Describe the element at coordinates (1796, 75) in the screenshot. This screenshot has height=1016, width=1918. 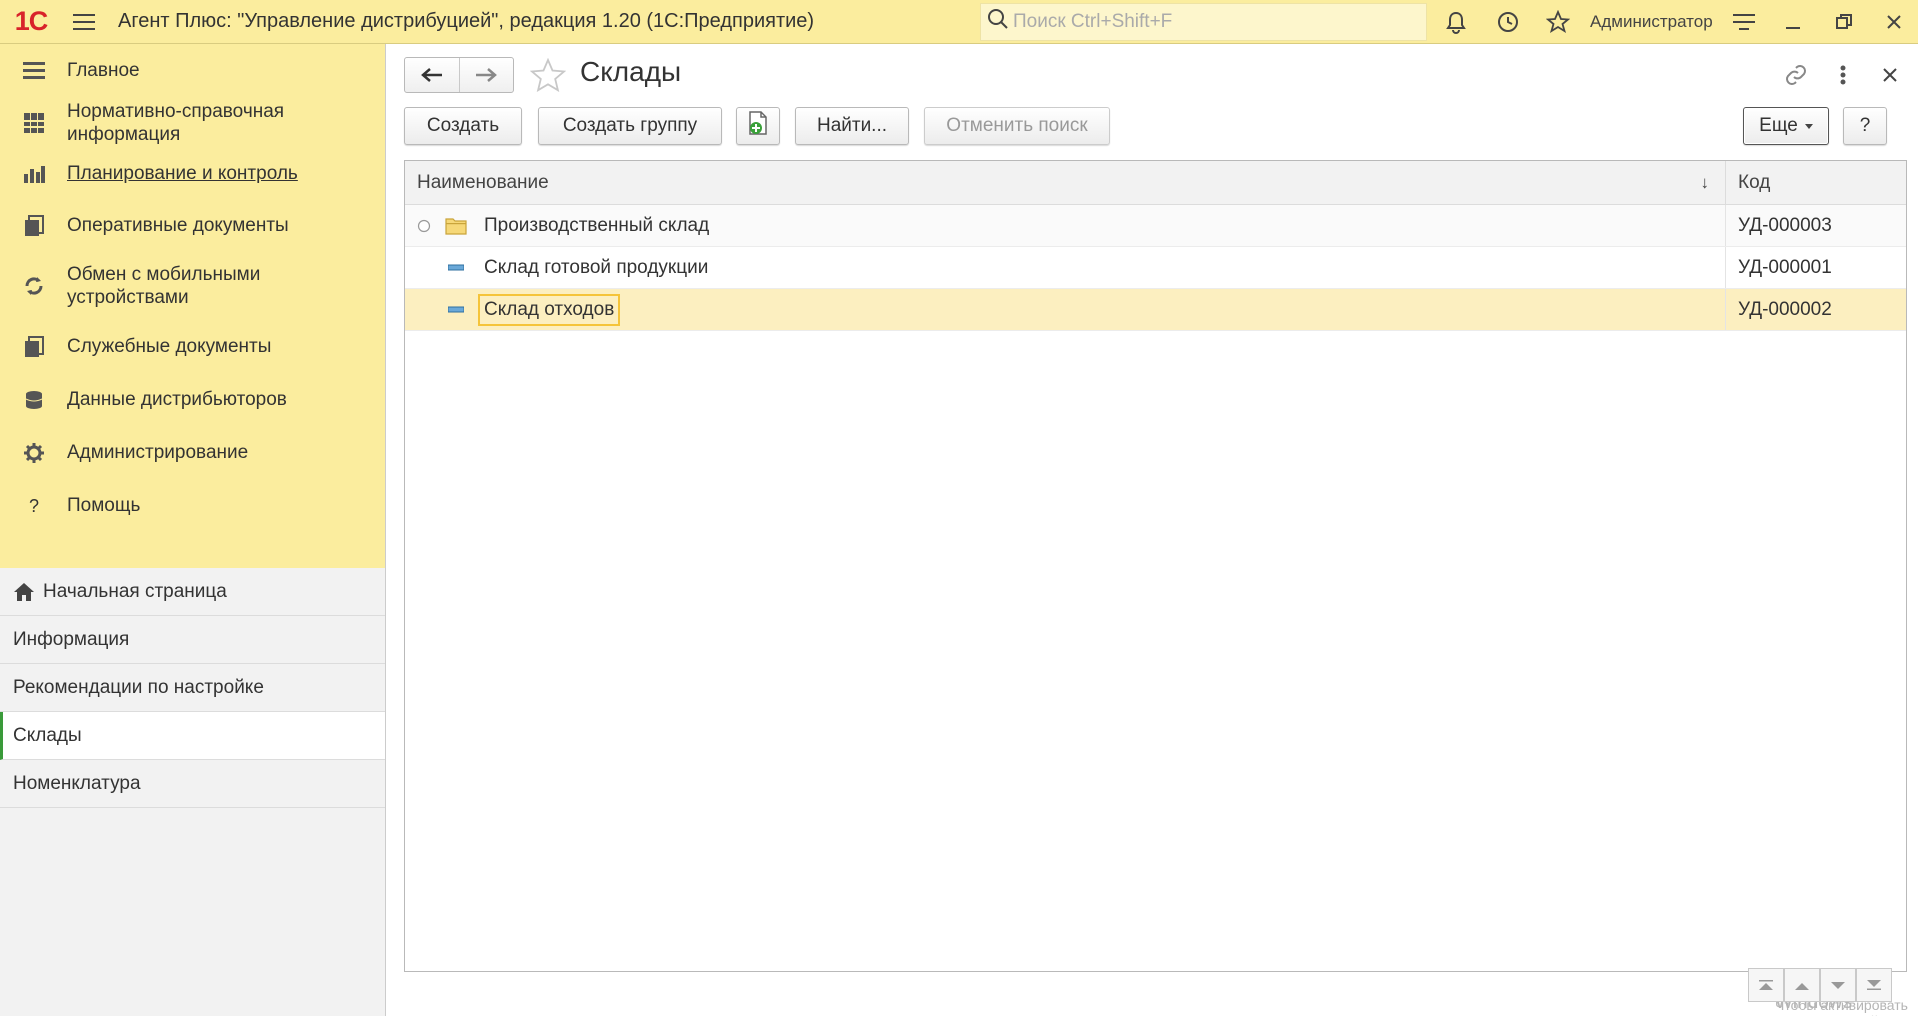
I see `link-icon` at that location.